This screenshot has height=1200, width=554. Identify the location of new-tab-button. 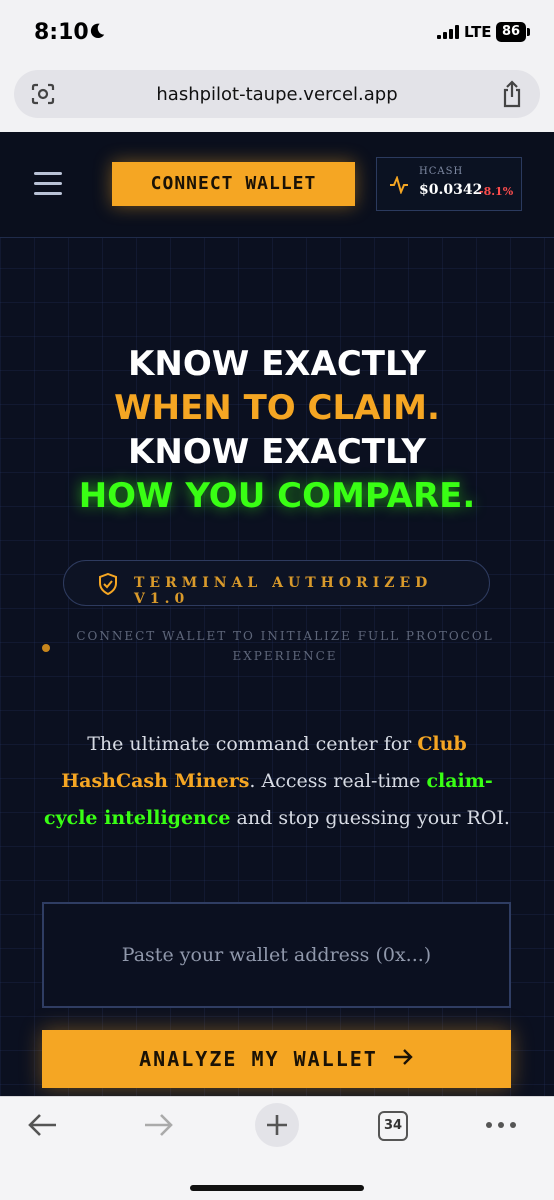
(277, 1125).